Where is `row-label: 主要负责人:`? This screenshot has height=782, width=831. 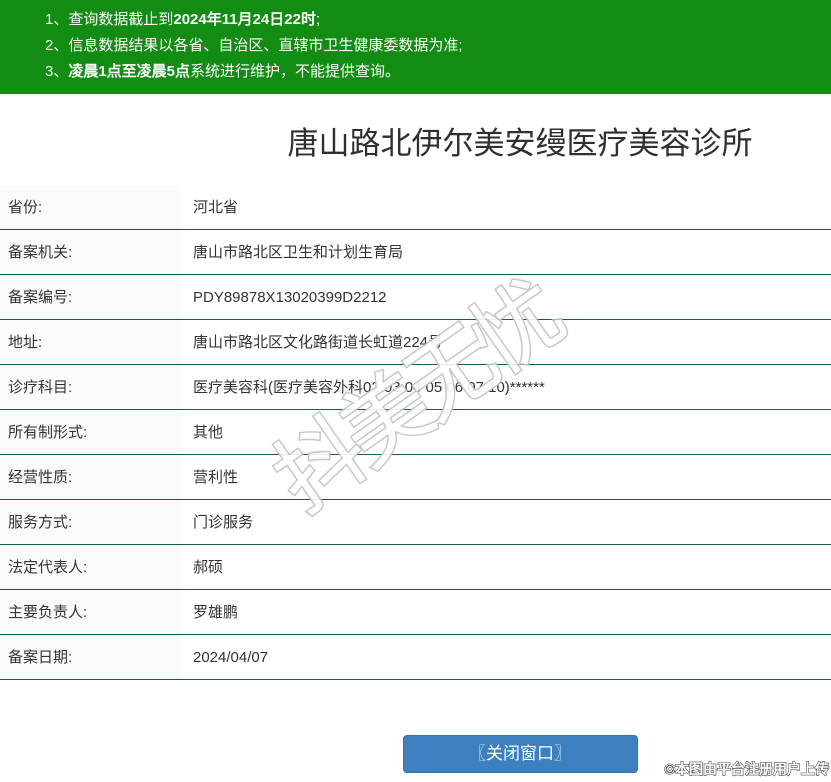
row-label: 主要负责人: is located at coordinates (90, 612).